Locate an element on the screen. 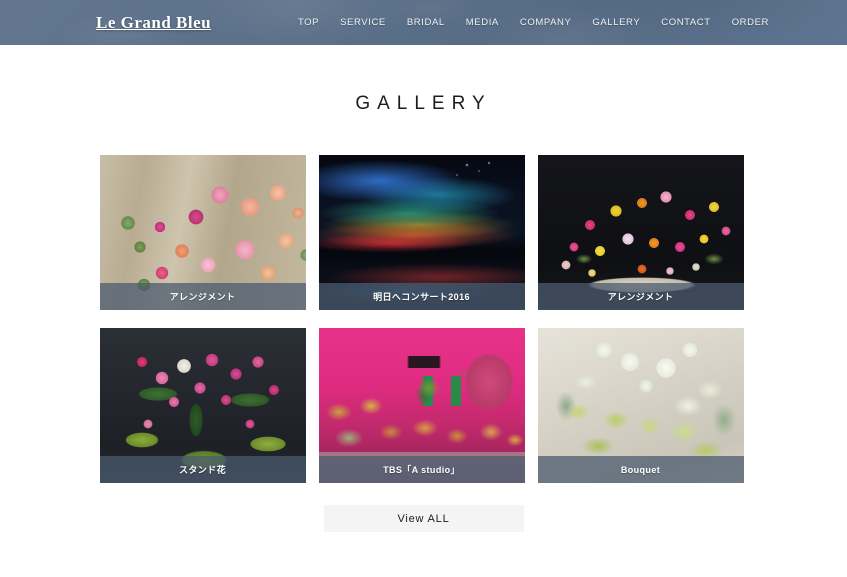  nav-item-media: MEDIA is located at coordinates (482, 22).